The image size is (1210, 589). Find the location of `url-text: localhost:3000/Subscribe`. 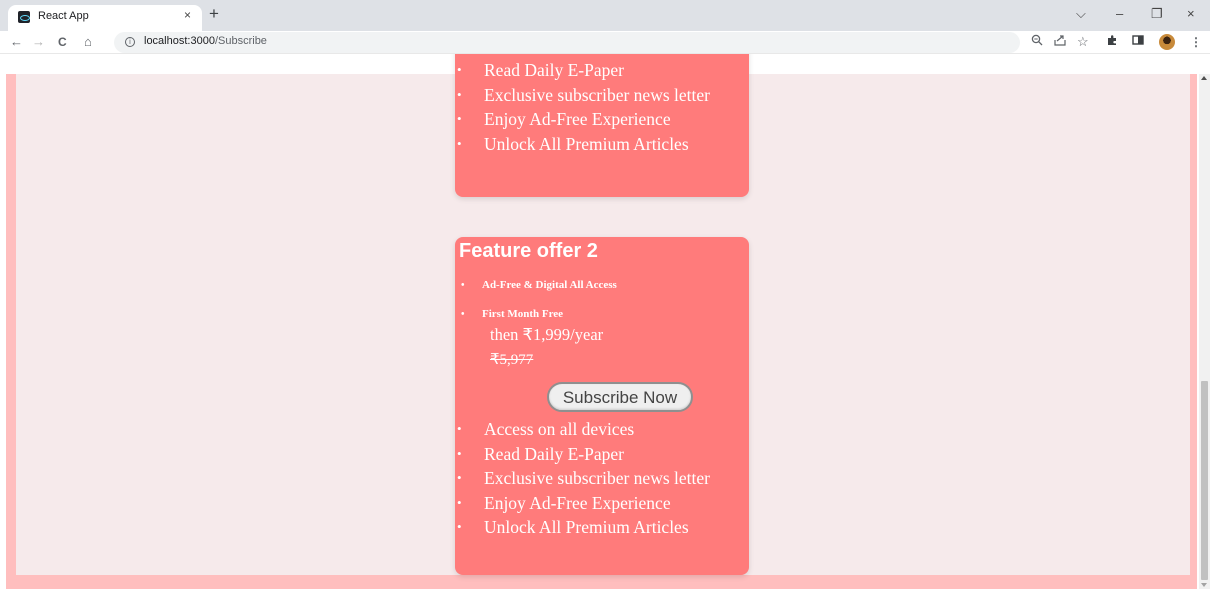

url-text: localhost:3000/Subscribe is located at coordinates (205, 41).